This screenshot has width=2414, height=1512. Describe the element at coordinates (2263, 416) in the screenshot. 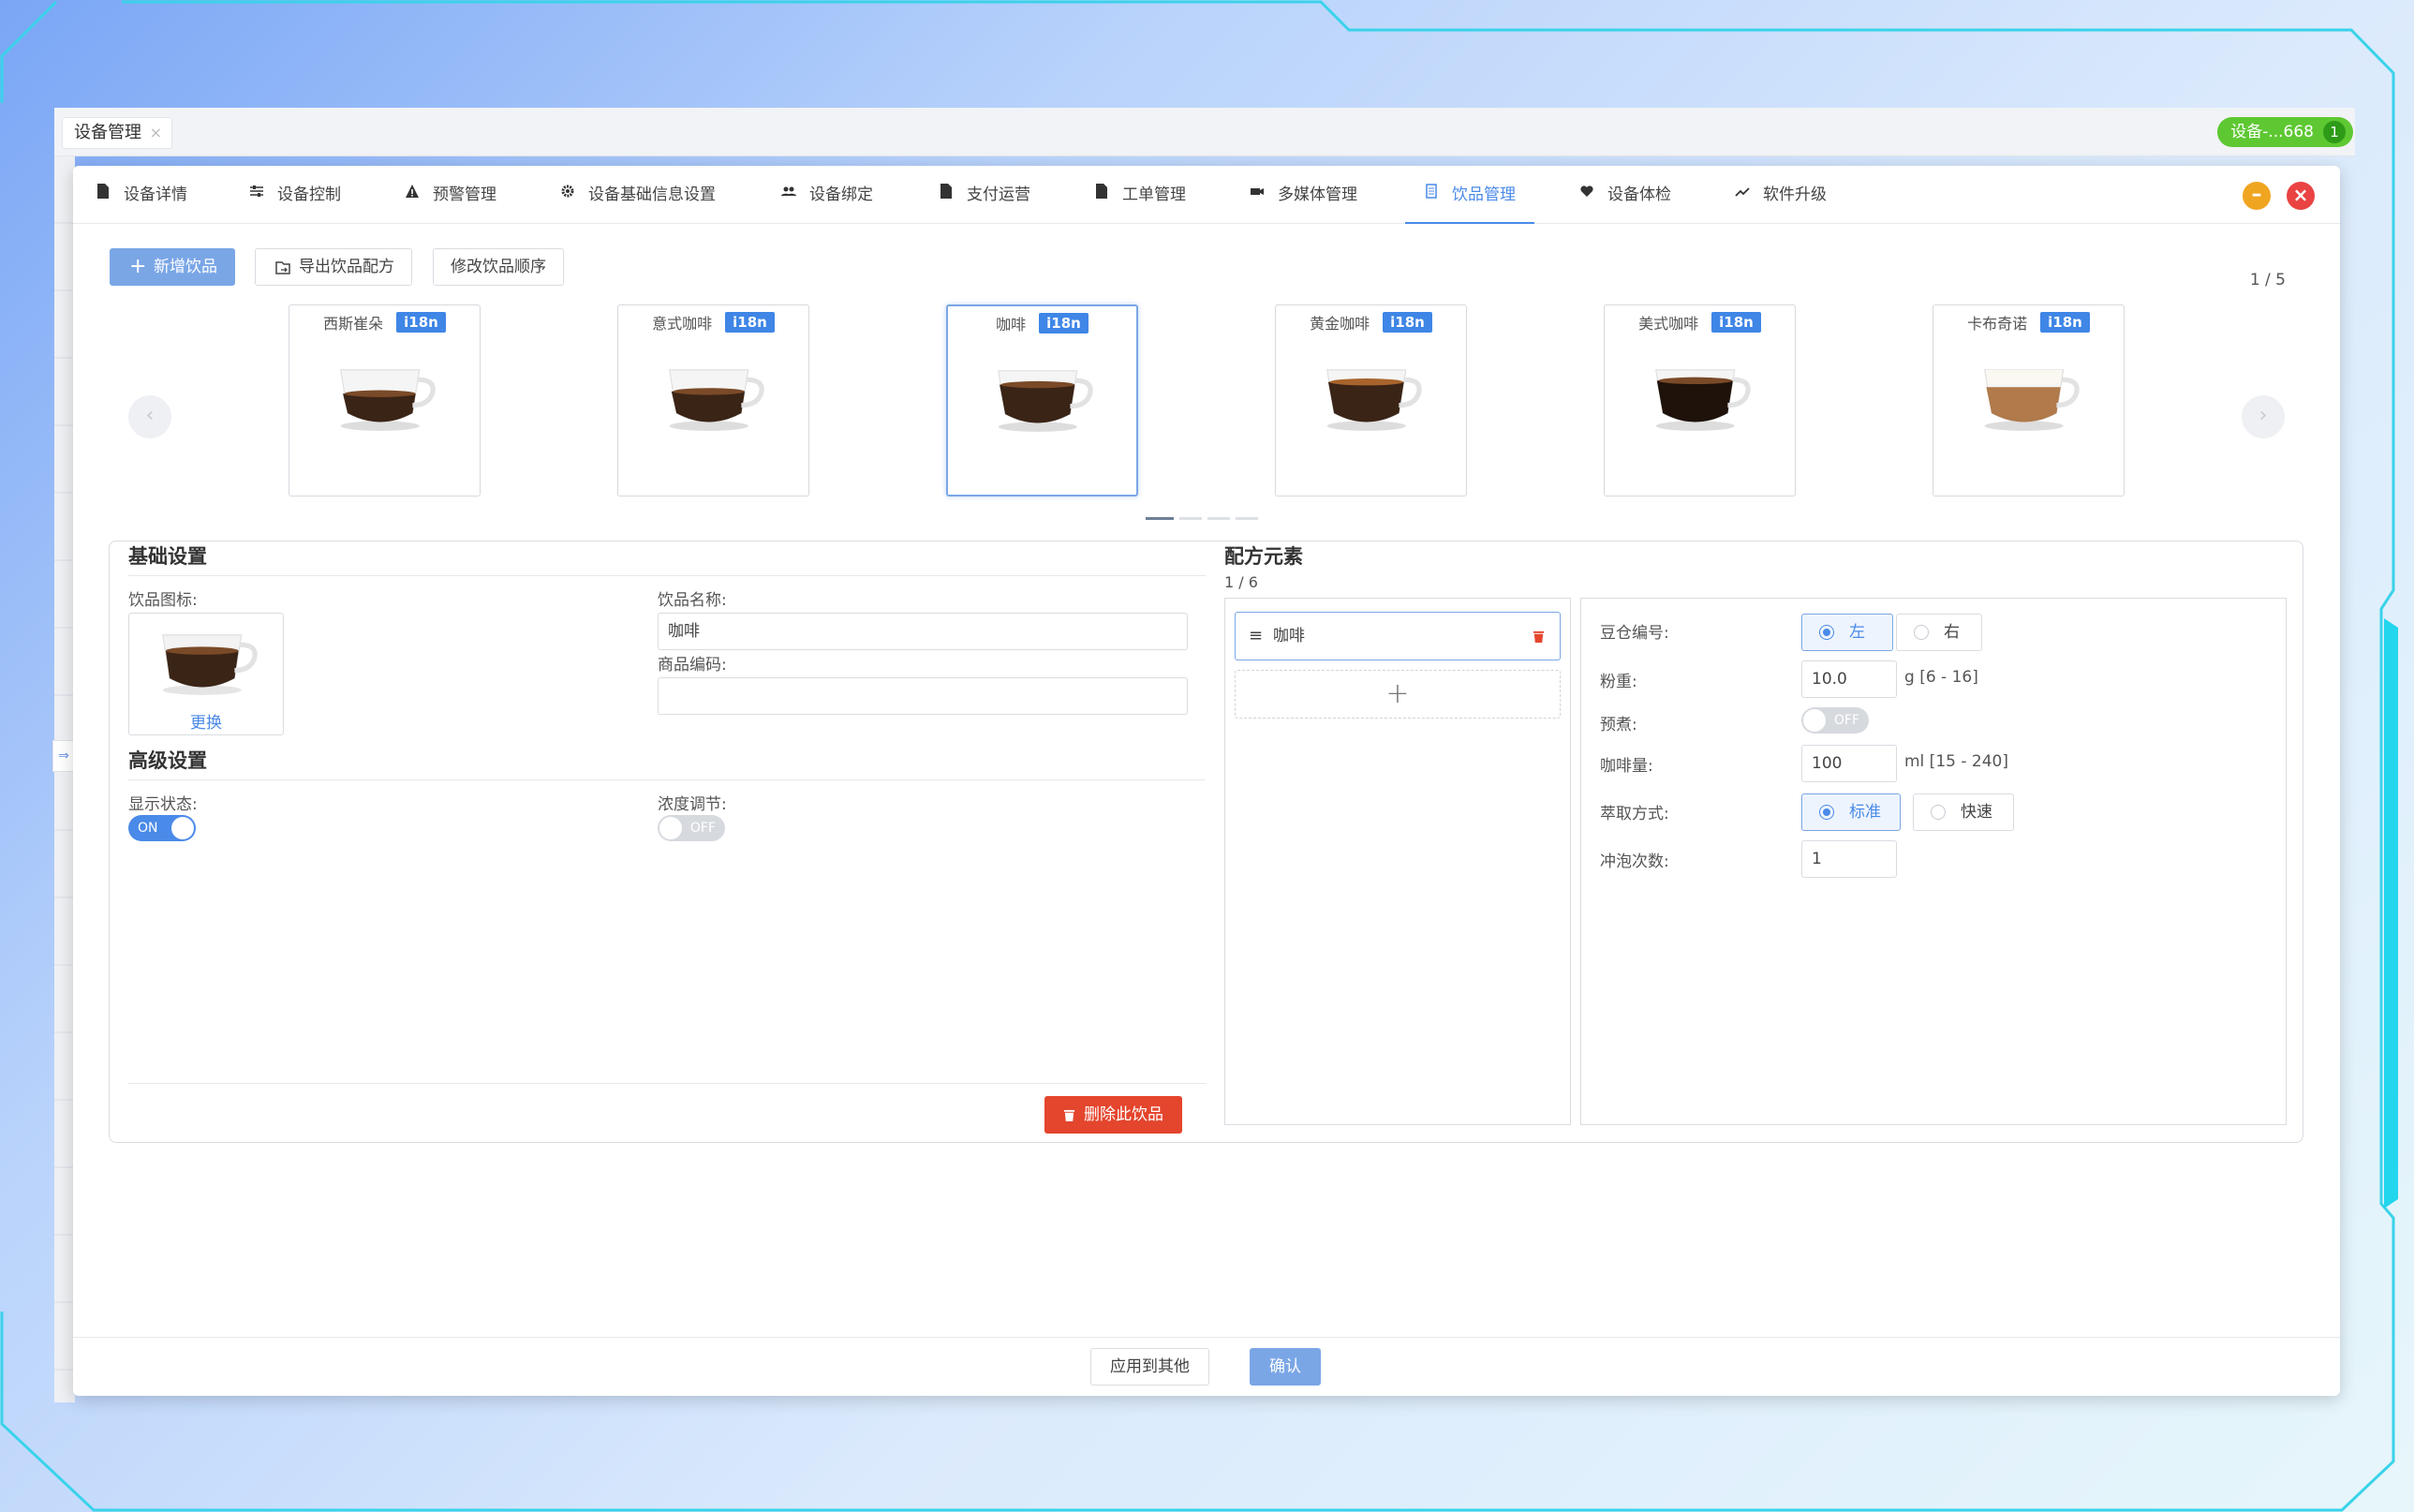

I see `carousel-next-button: ›` at that location.